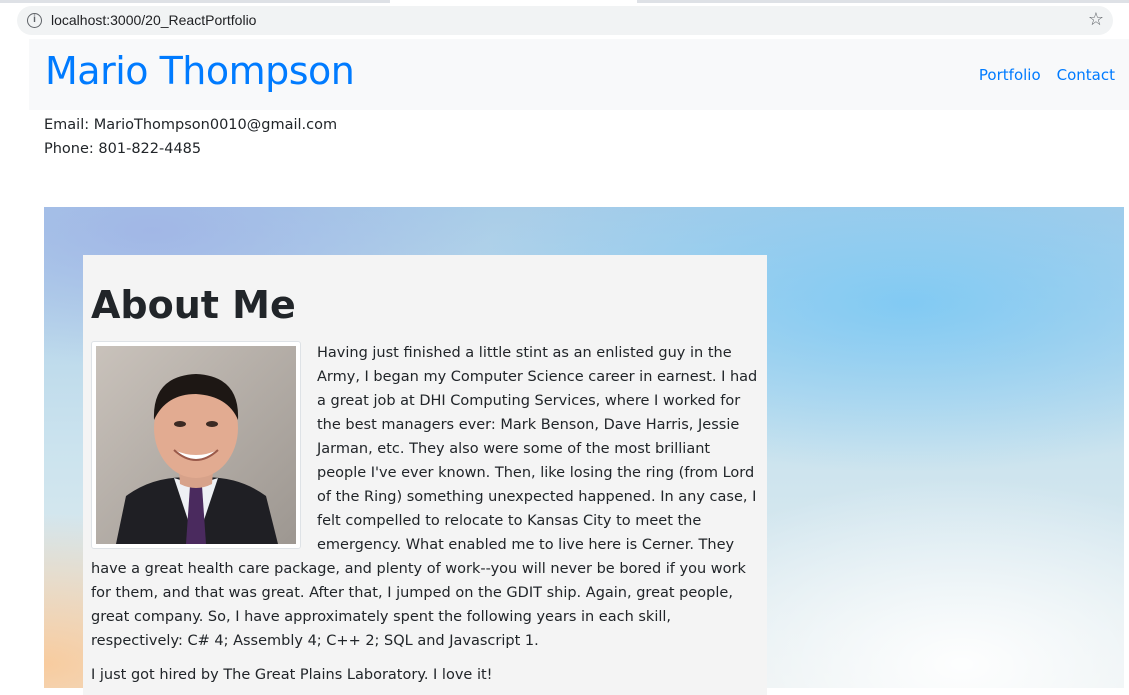 This screenshot has height=695, width=1129. I want to click on url-text: localhost:3000/20_ReactPortfolio, so click(153, 20).